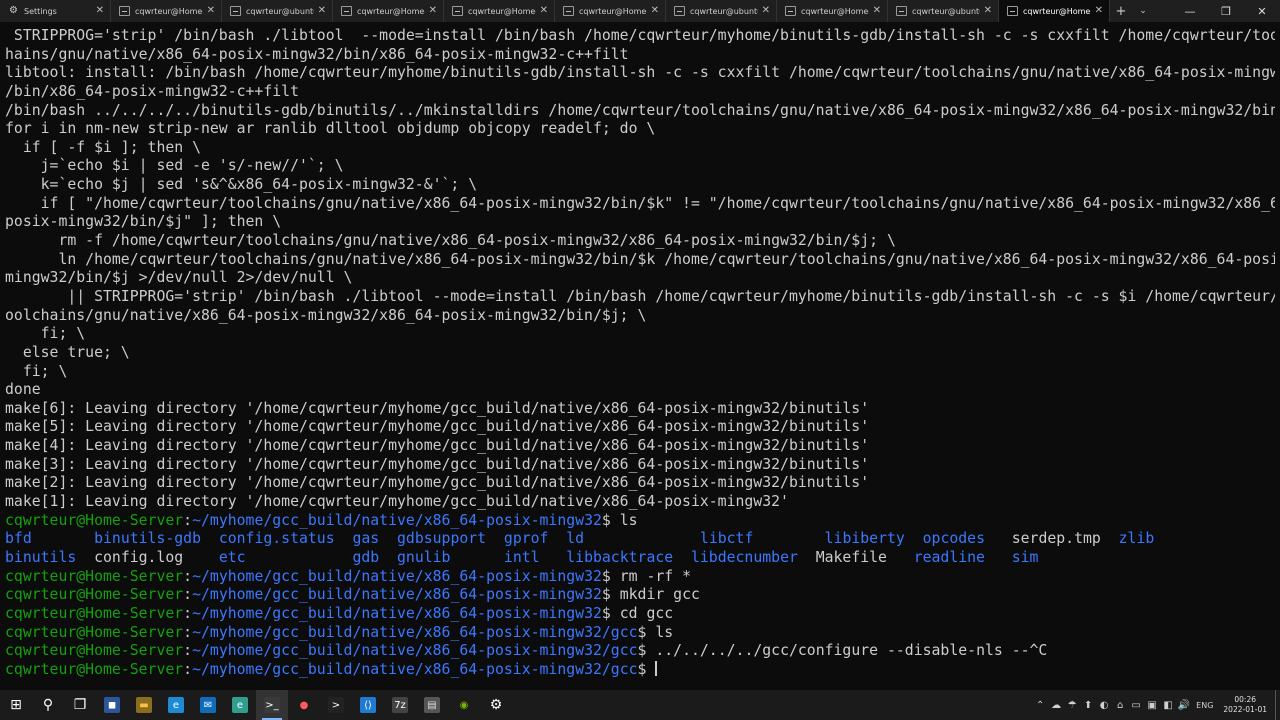  I want to click on clock: 00:26 2022-01-01, so click(1246, 705).